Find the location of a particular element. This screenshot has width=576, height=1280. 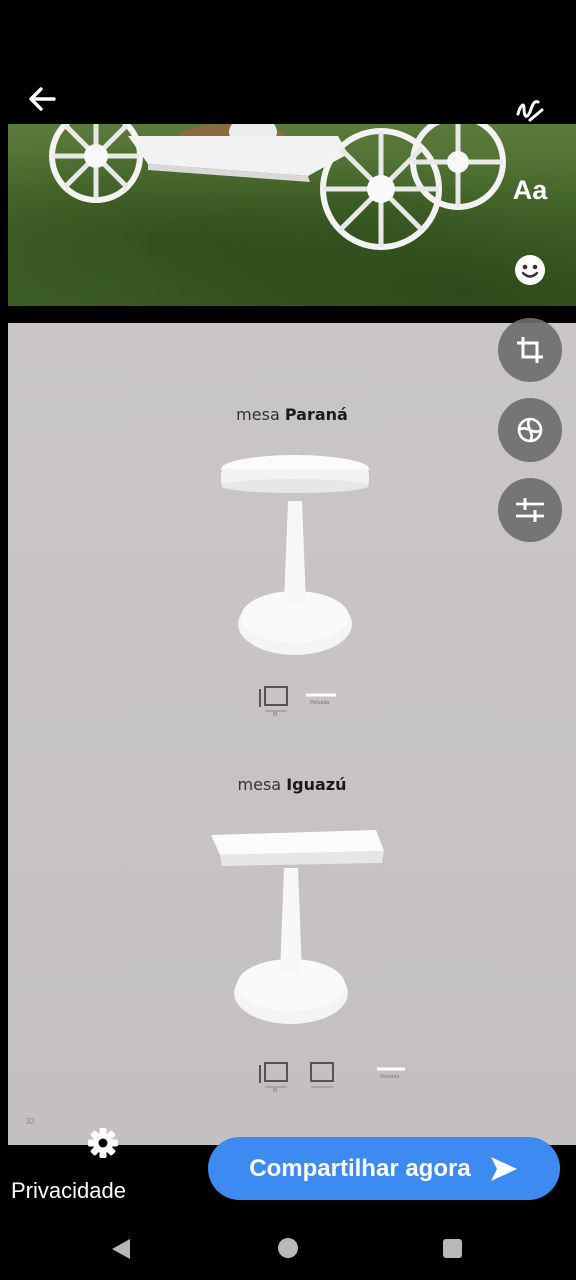

top-bar is located at coordinates (288, 62).